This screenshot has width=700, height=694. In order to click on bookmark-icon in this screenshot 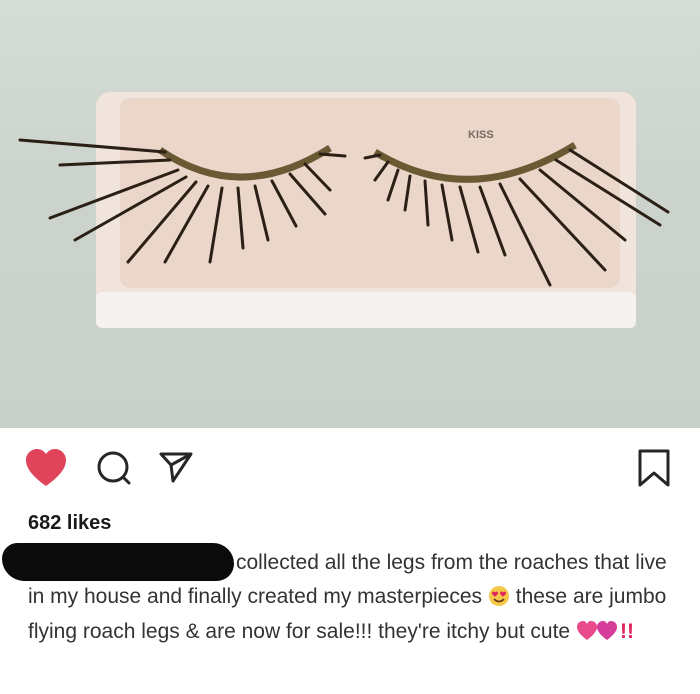, I will do `click(654, 470)`.